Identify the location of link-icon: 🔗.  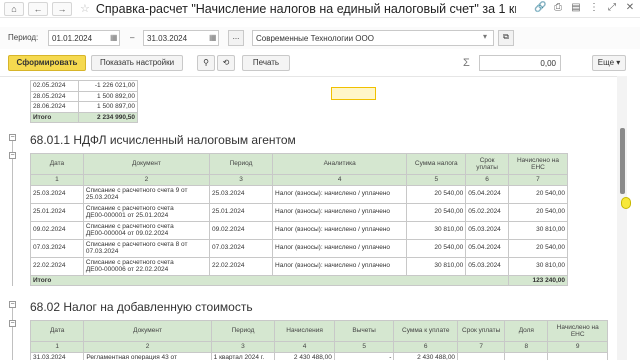
(540, 7).